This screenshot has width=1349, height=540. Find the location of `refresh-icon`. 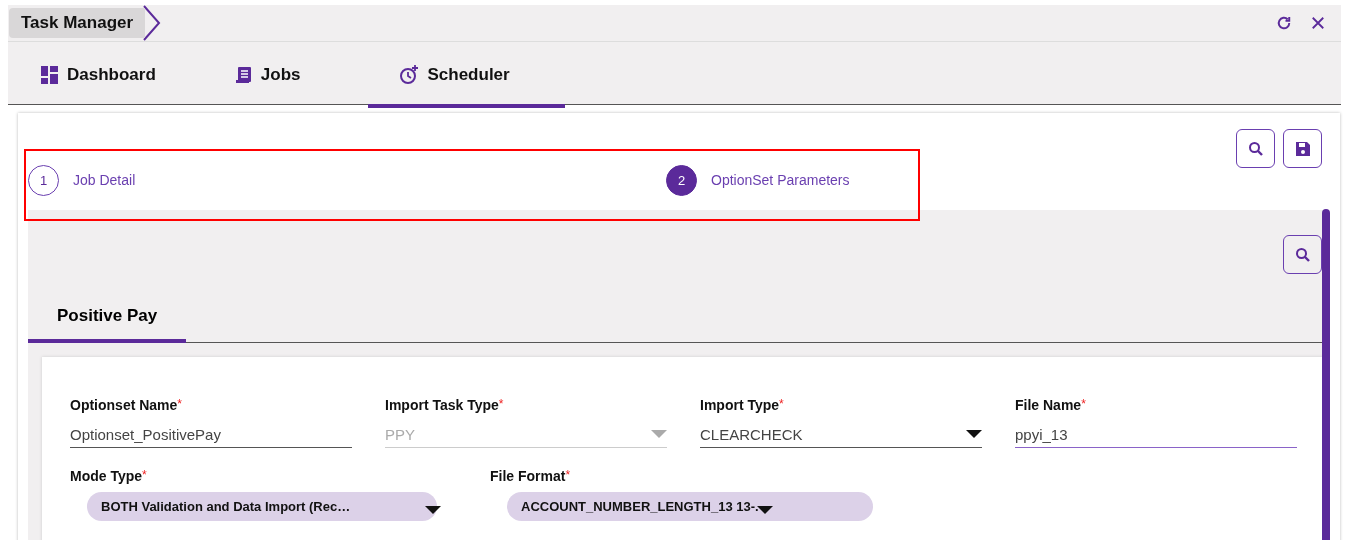

refresh-icon is located at coordinates (1284, 23).